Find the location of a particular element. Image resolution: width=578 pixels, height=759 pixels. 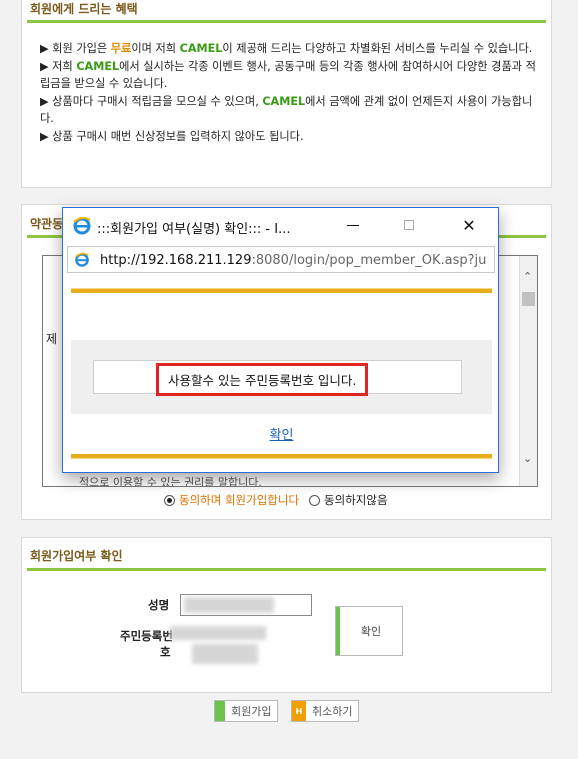

agreement-options: 동의하며 회원가입합니다 동의하지않음 is located at coordinates (276, 500).